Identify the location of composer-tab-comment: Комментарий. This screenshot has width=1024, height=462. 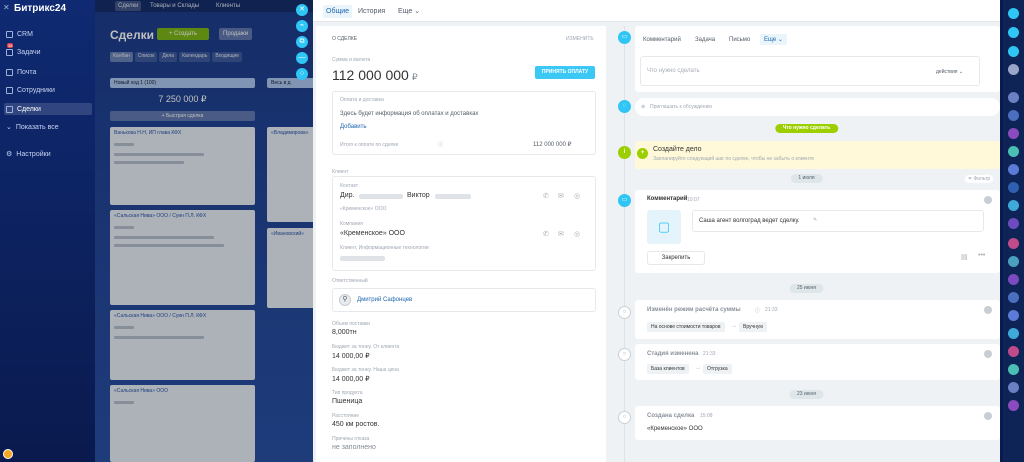
(662, 40).